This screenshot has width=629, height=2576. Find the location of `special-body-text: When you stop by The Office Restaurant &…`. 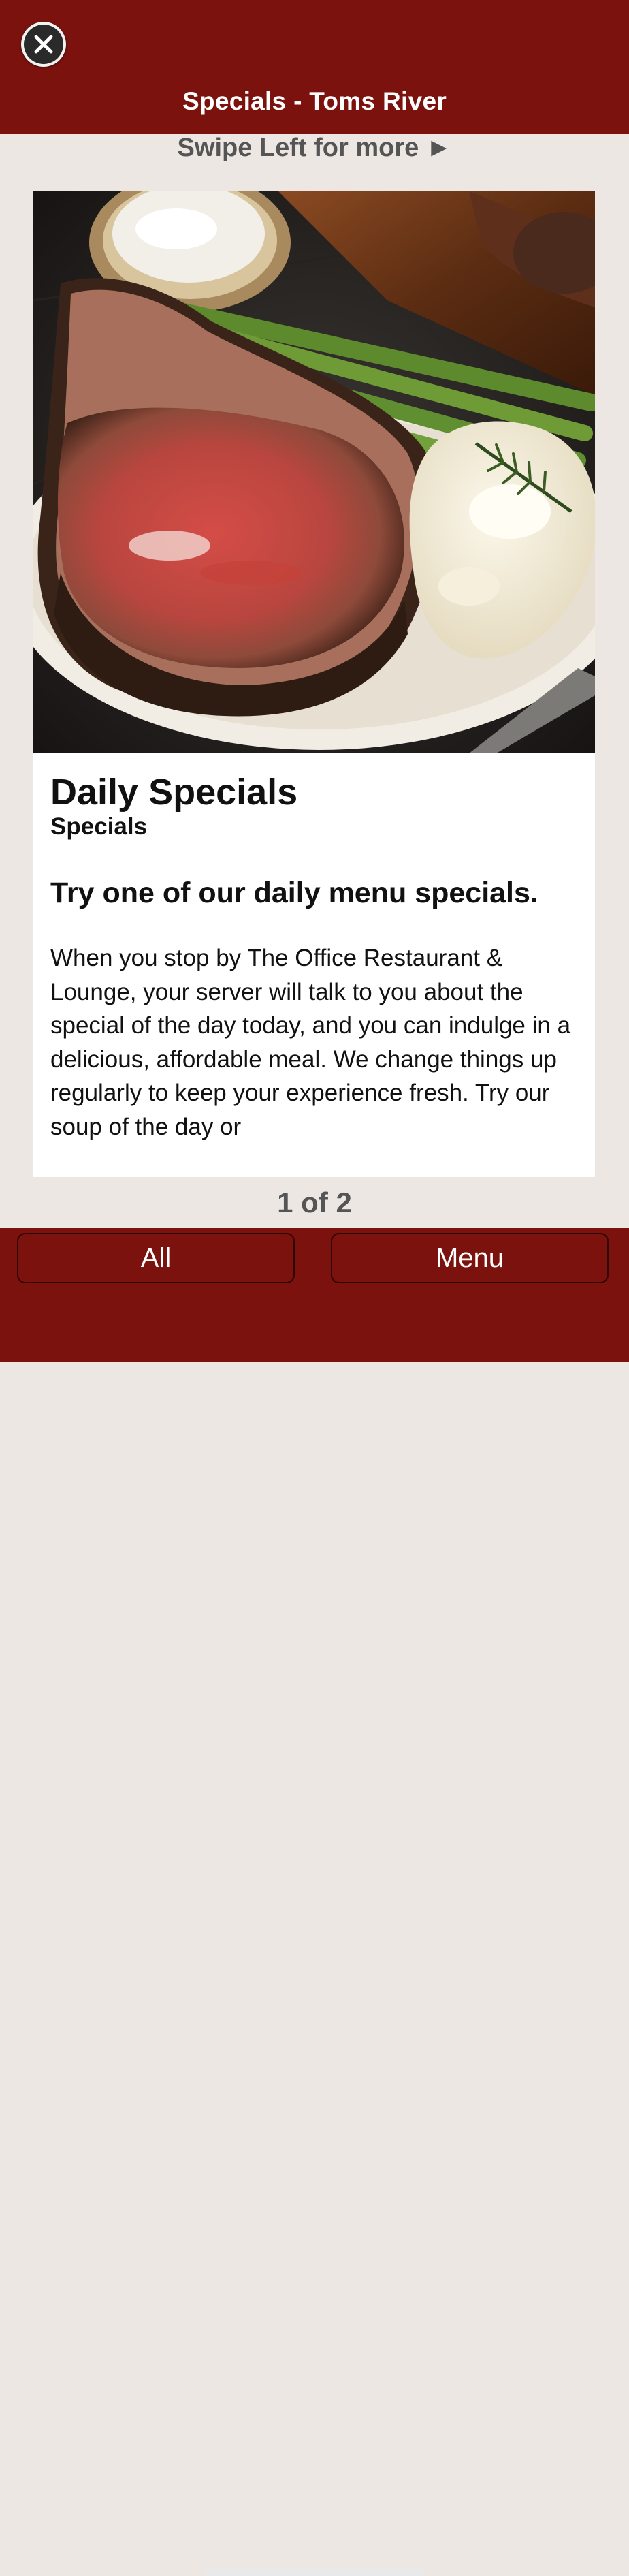

special-body-text: When you stop by The Office Restaurant &… is located at coordinates (310, 1042).